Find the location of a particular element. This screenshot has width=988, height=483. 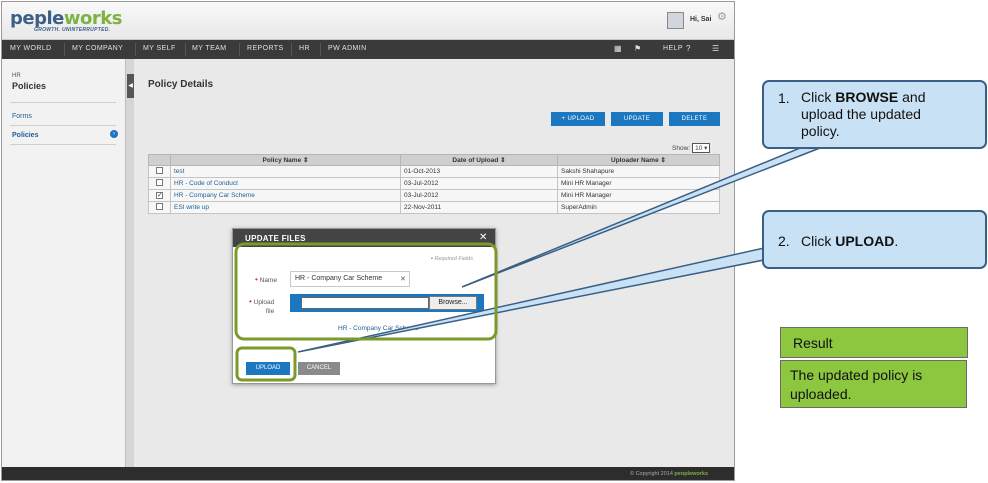

step-2-text: Click UPLOAD. is located at coordinates (850, 241).